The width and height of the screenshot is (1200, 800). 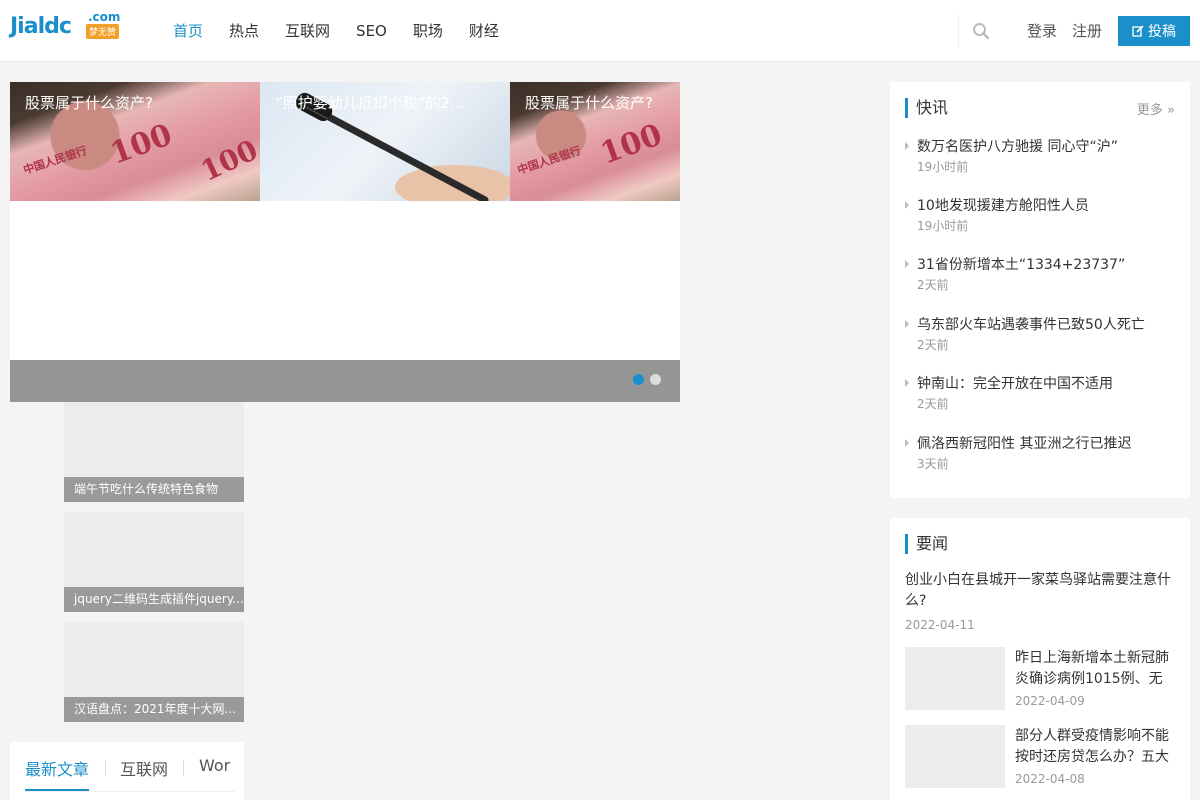 I want to click on nav-item-finance: 财经, so click(x=484, y=31).